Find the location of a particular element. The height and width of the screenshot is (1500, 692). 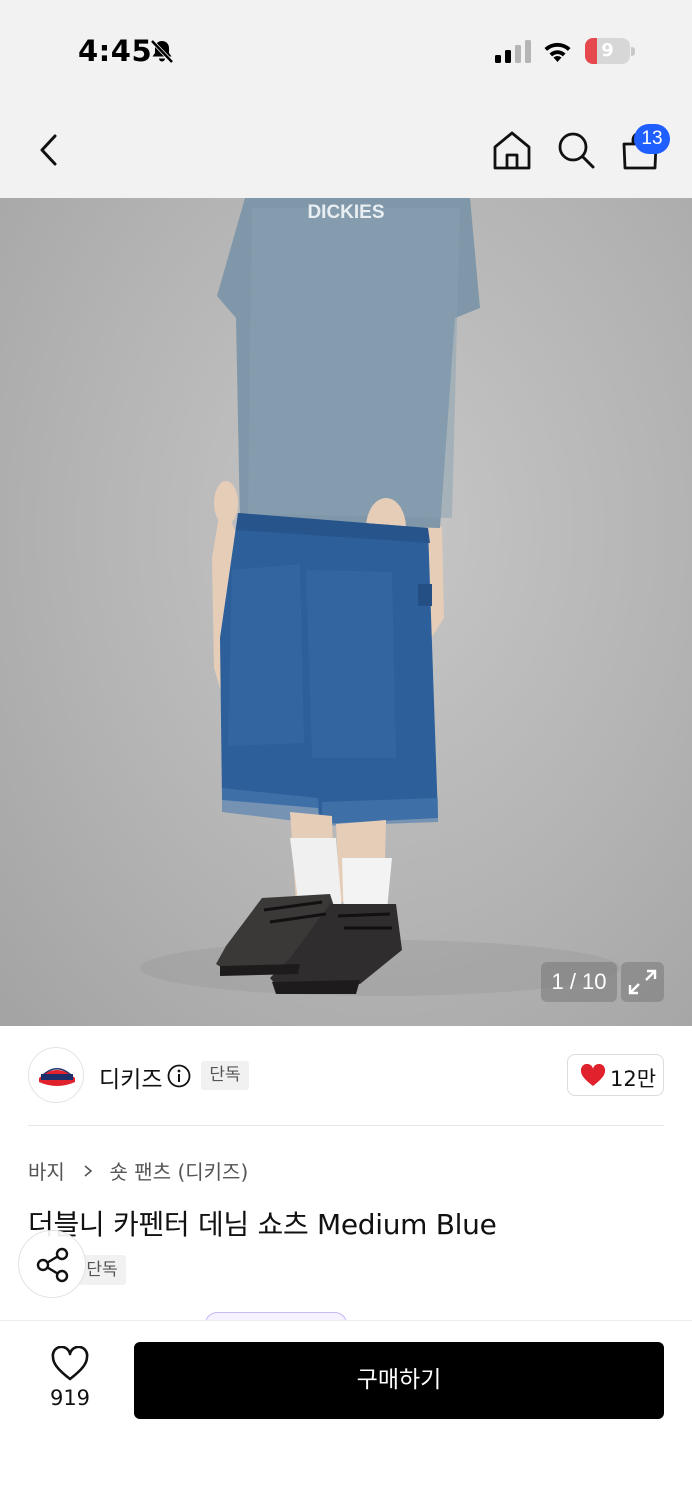

expand-icon is located at coordinates (642, 982).